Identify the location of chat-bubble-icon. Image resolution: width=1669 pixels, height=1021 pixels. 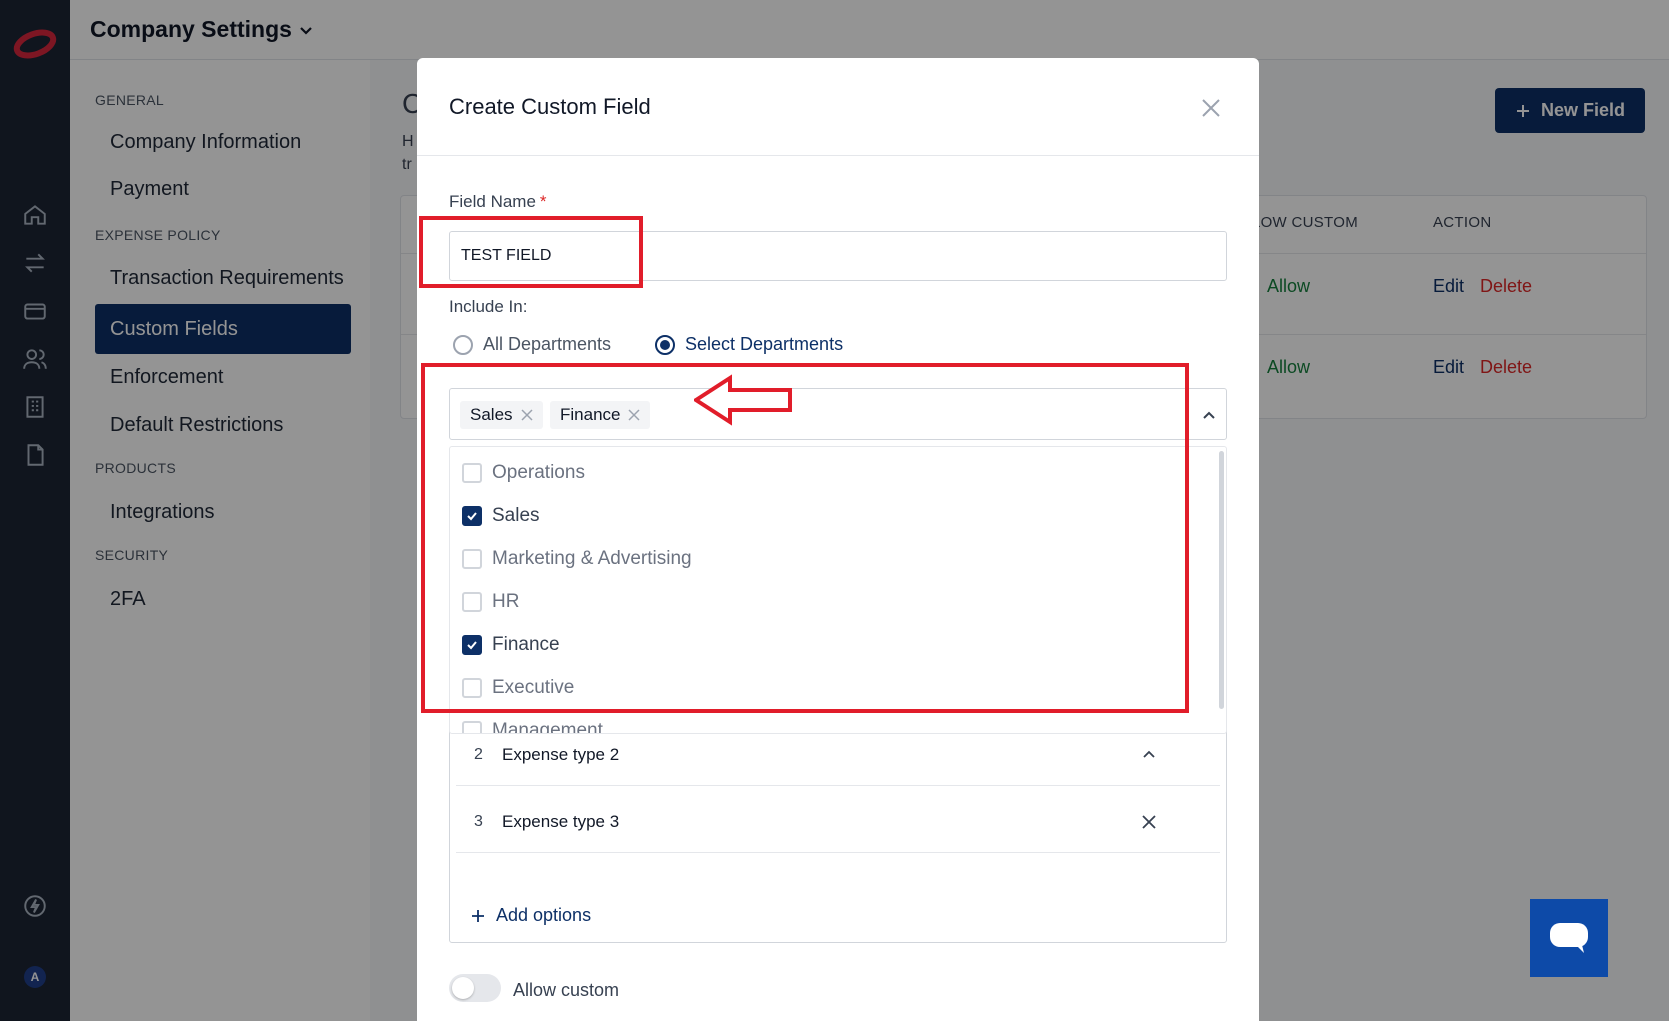
(1569, 938).